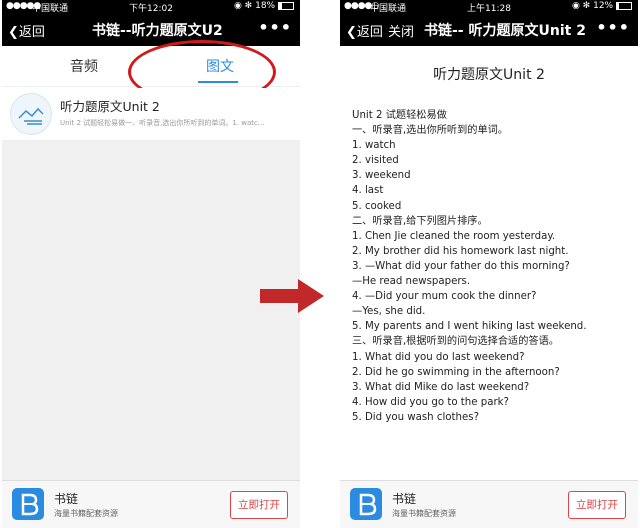 This screenshot has width=640, height=528. I want to click on article-line: 5. Did you wash clothes?, so click(415, 417).